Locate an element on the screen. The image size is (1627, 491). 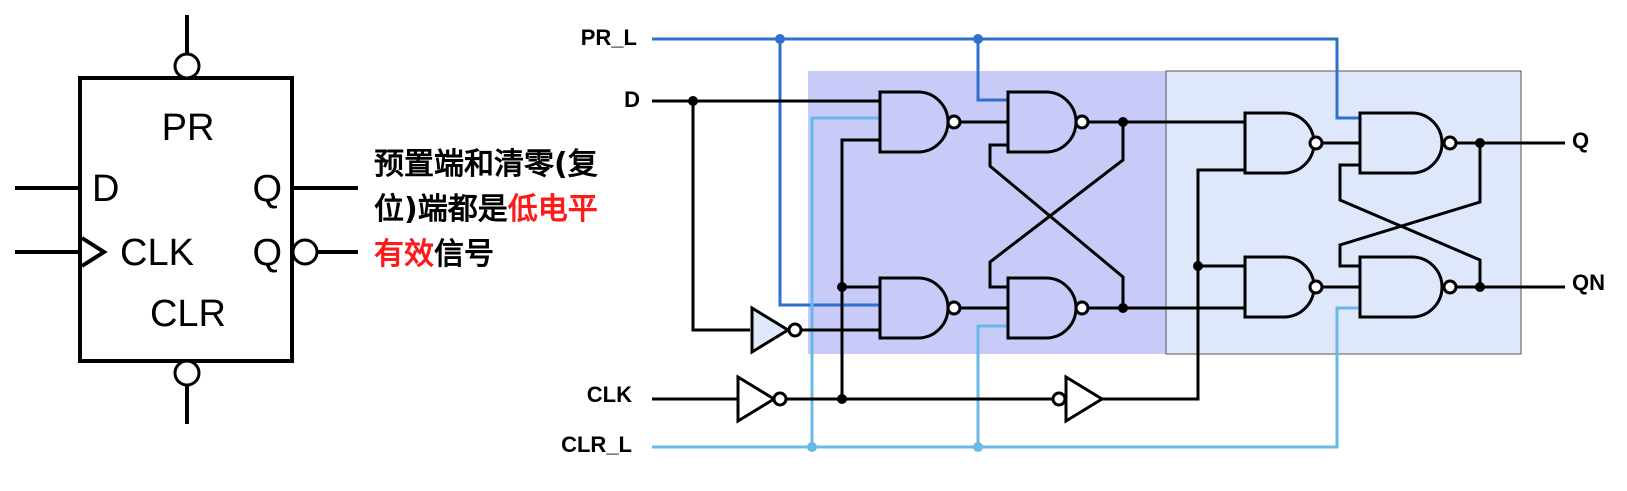
pr-pin-bubble is located at coordinates (187, 66).